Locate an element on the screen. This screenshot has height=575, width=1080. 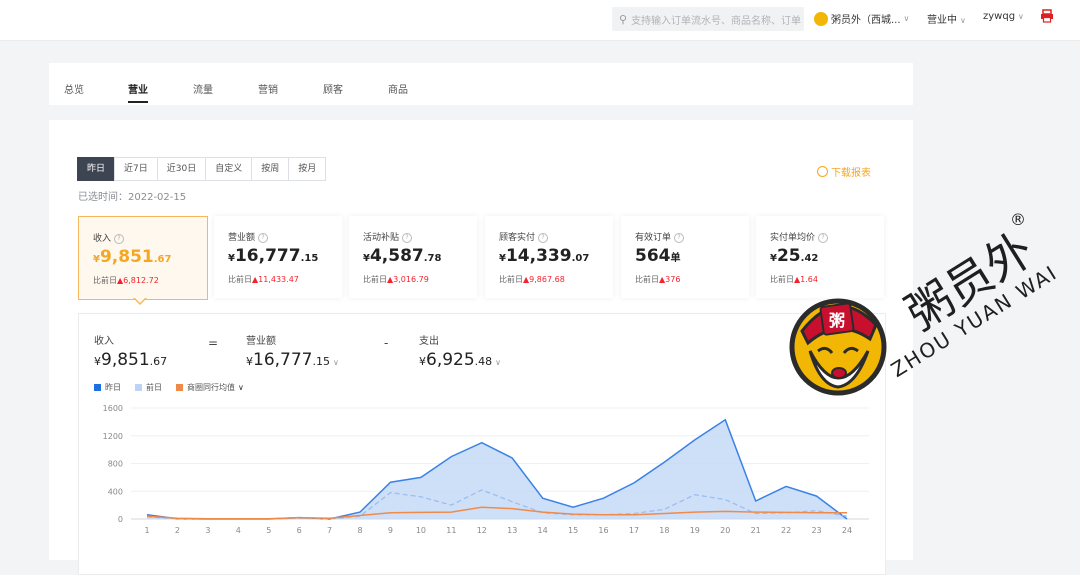
y-tick-label: 0 is located at coordinates (120, 519).